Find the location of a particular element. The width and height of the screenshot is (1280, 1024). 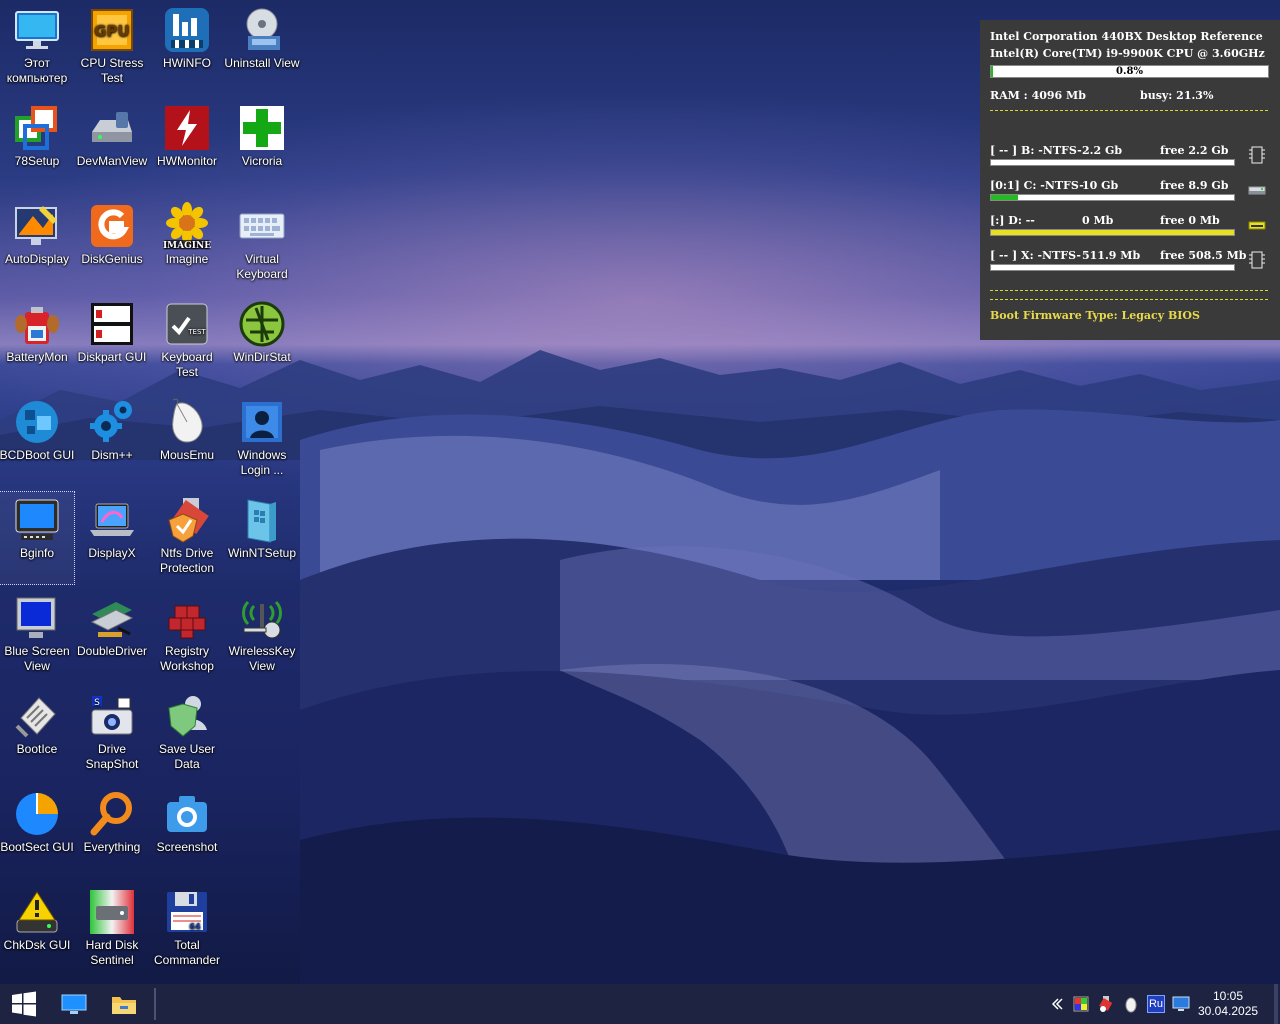

desktop-icon-bootice: BootIce is located at coordinates (37, 734).